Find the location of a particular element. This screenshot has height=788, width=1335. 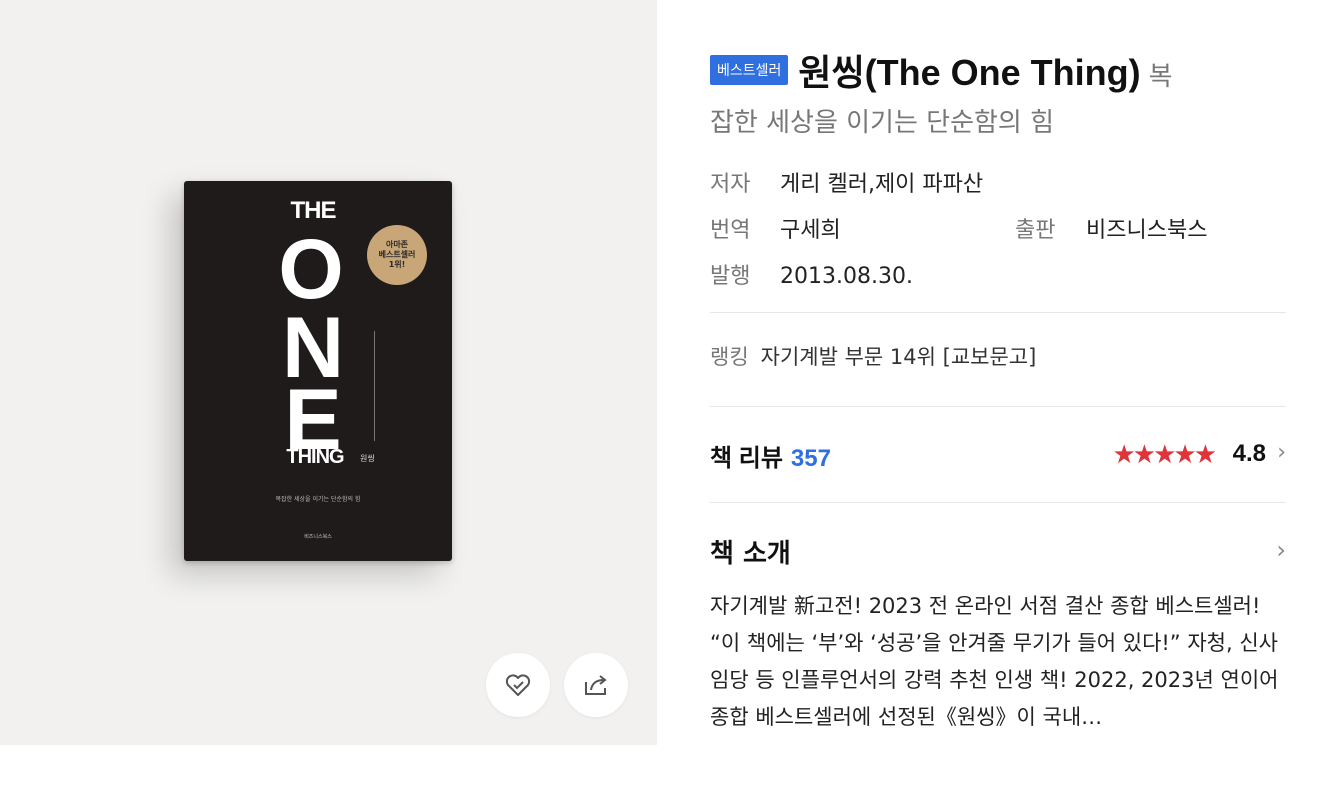

translator-label: 번역 is located at coordinates (730, 230).